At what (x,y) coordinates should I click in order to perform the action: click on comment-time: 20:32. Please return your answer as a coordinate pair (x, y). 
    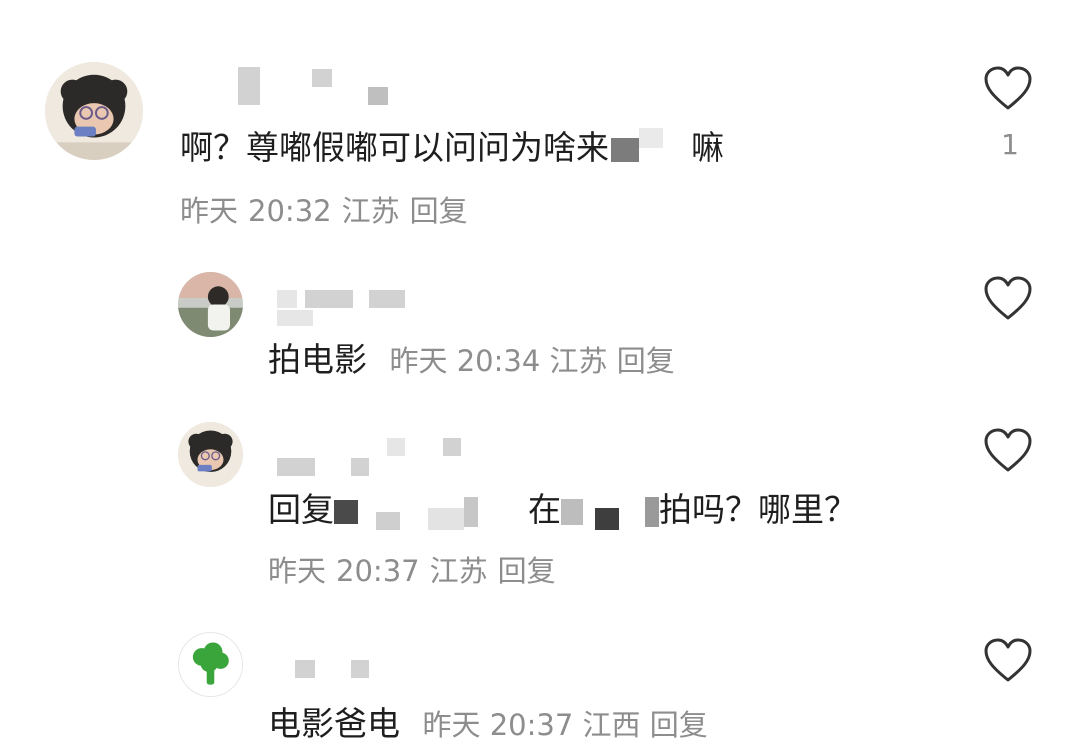
    Looking at the image, I should click on (290, 211).